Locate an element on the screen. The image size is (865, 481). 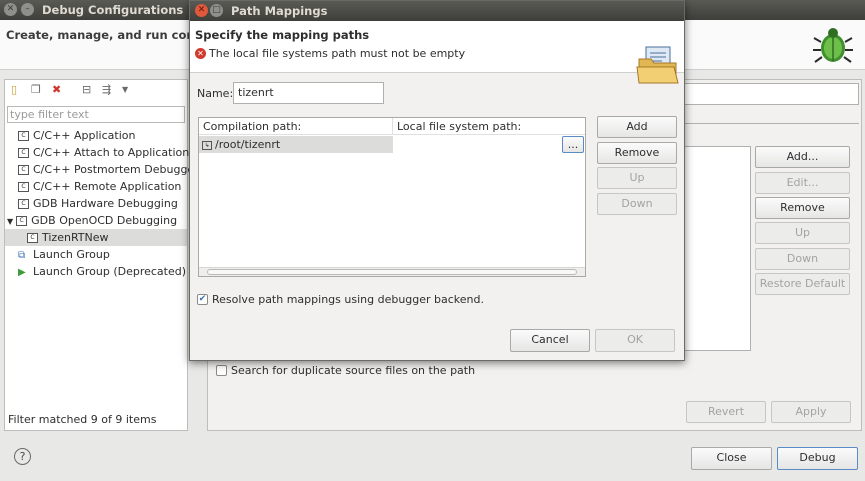
dialog-title: Path Mappings is located at coordinates (279, 11).